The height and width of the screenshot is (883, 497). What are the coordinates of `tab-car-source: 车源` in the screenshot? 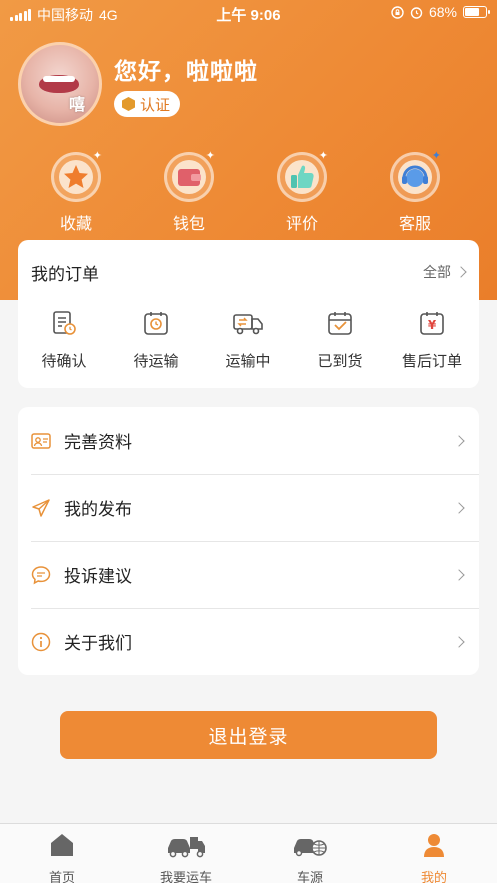 It's located at (310, 857).